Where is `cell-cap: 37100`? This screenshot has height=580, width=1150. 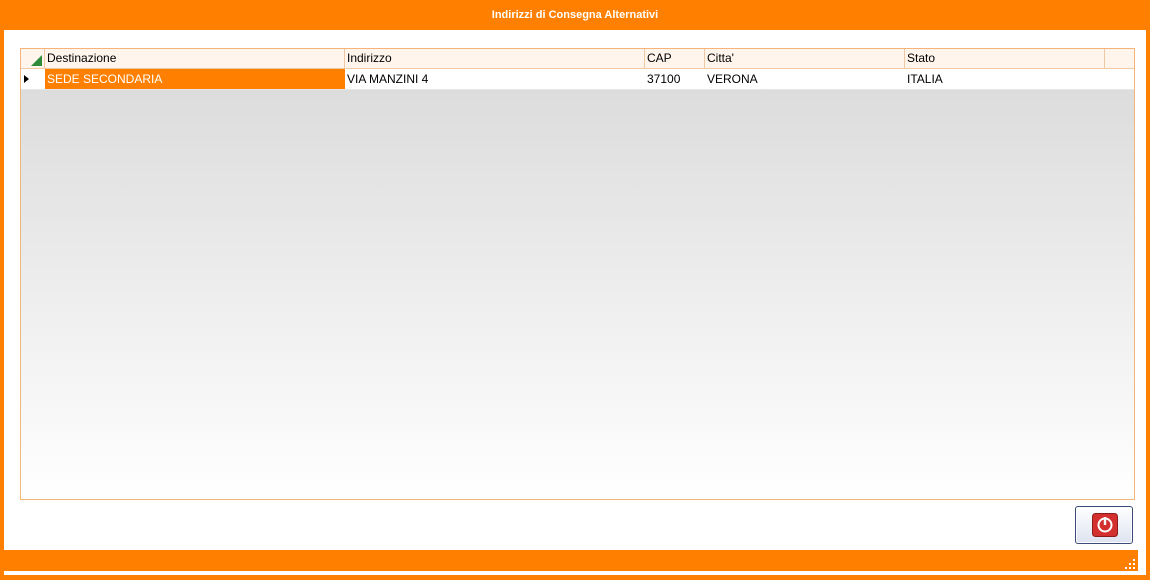 cell-cap: 37100 is located at coordinates (675, 79).